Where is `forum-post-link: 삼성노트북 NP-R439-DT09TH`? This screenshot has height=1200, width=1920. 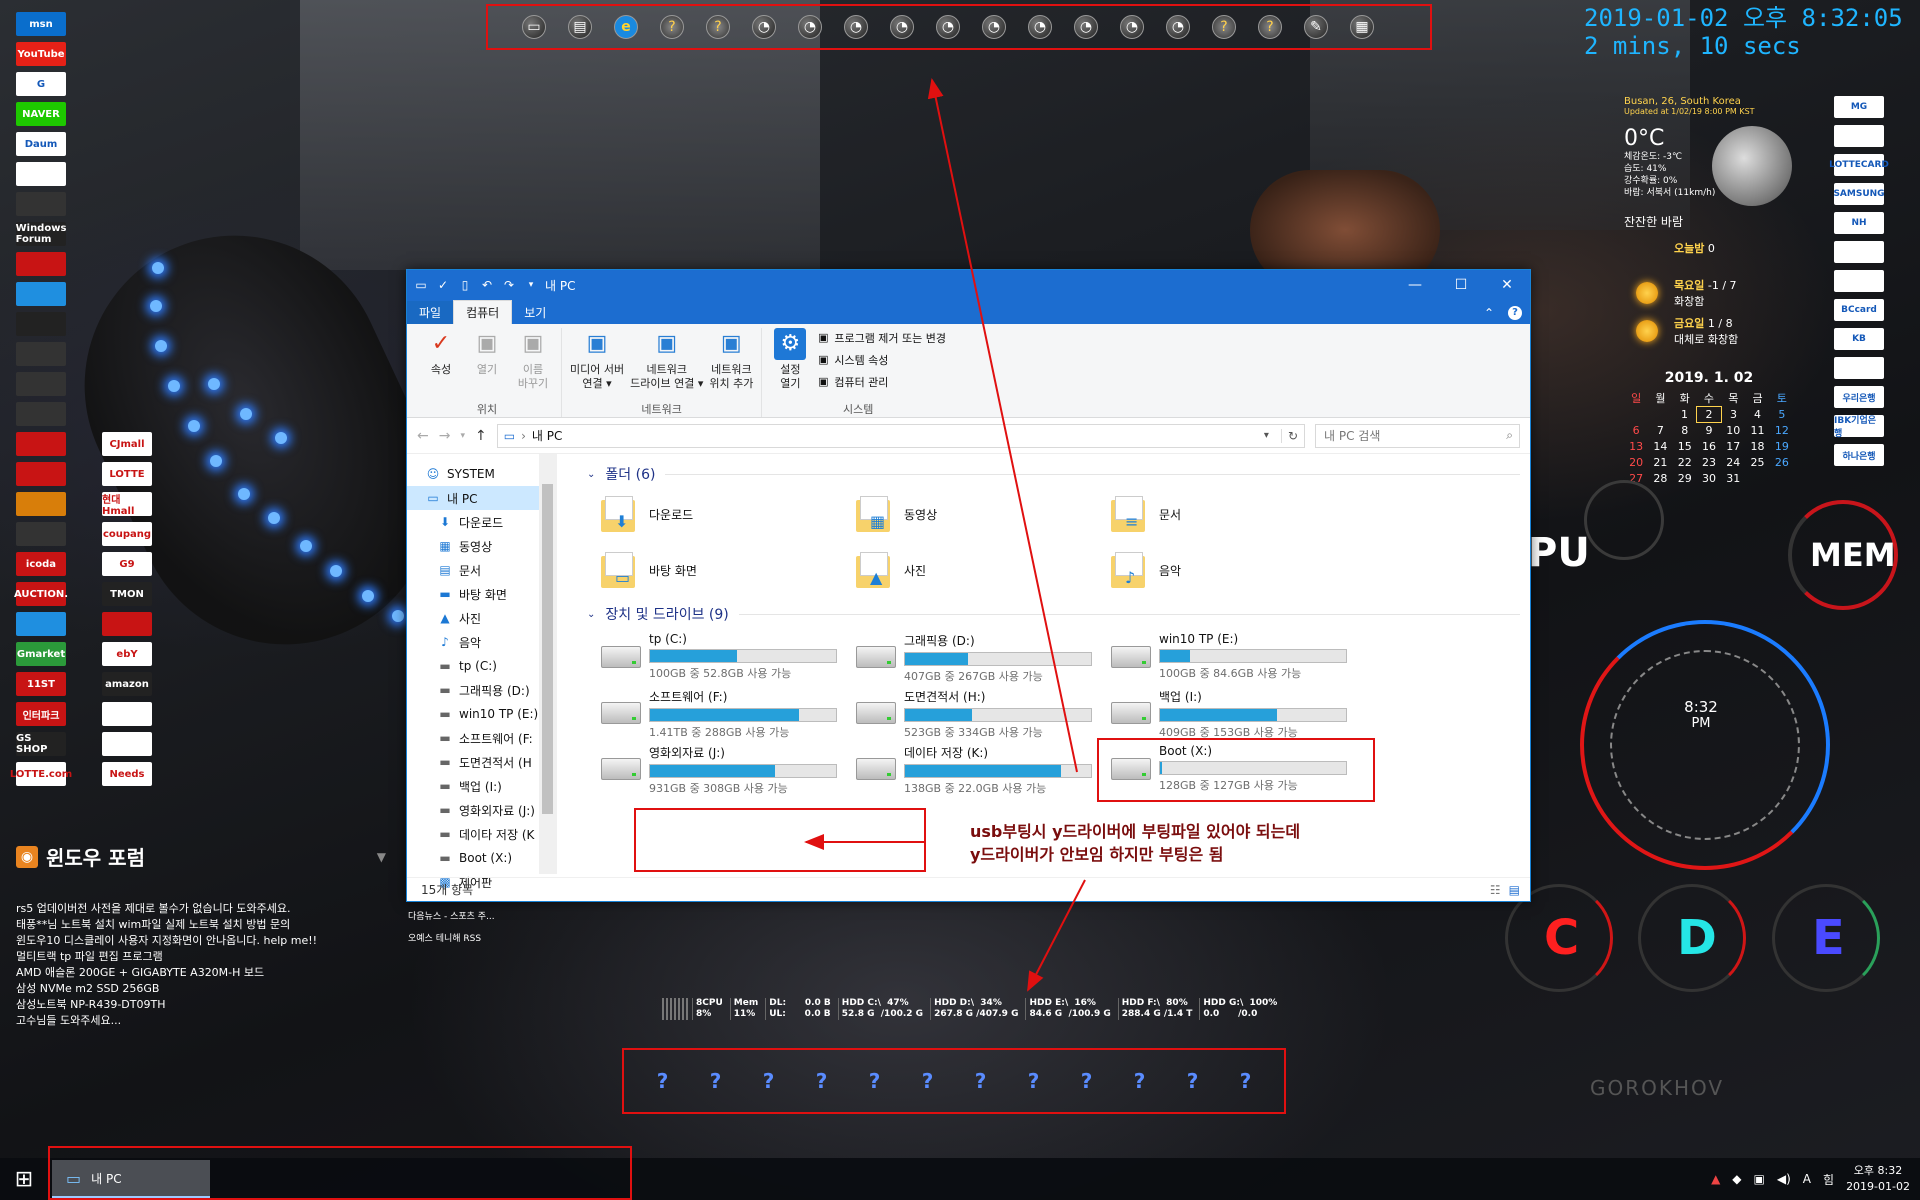
forum-post-link: 삼성노트북 NP-R439-DT09TH is located at coordinates (201, 1005).